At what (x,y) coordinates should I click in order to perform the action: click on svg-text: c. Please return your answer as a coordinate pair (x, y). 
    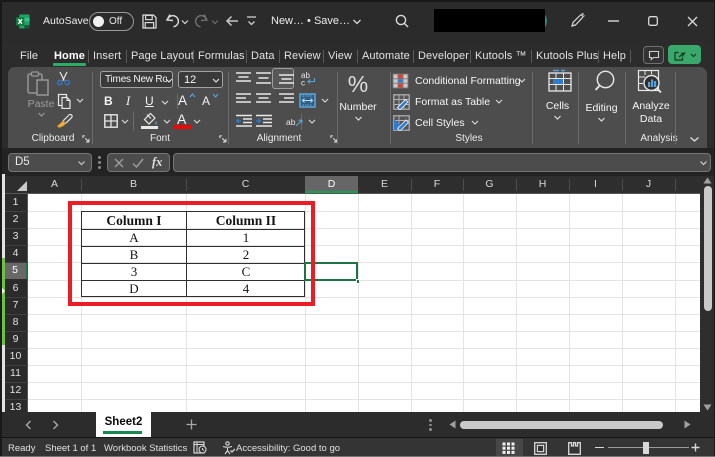
    Looking at the image, I should click on (303, 83).